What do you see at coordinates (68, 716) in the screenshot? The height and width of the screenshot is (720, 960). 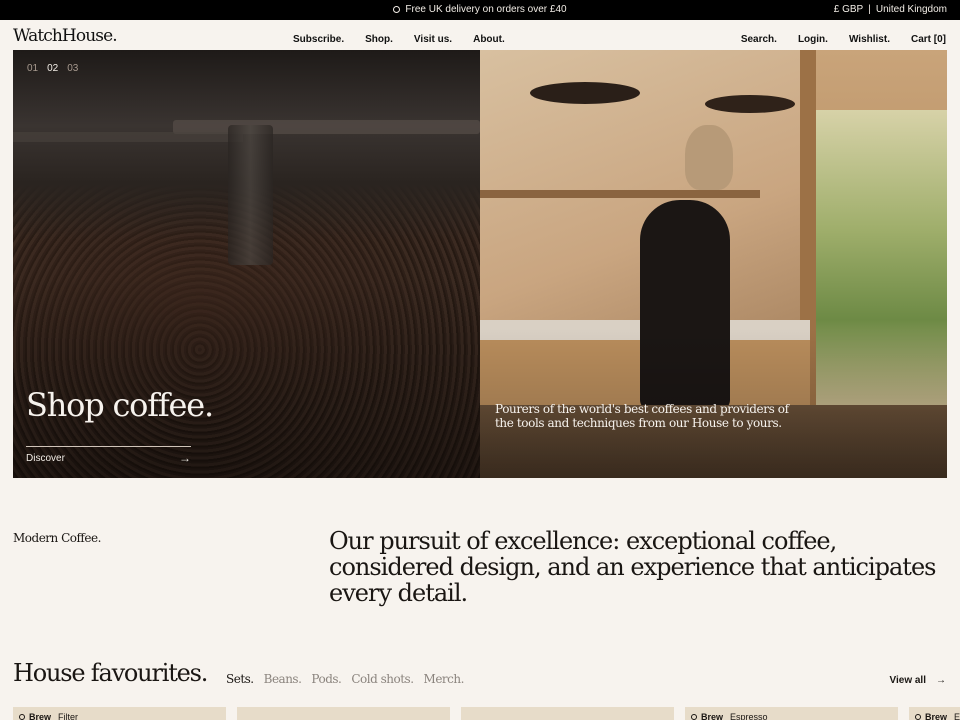 I see `tag-method: Filter` at bounding box center [68, 716].